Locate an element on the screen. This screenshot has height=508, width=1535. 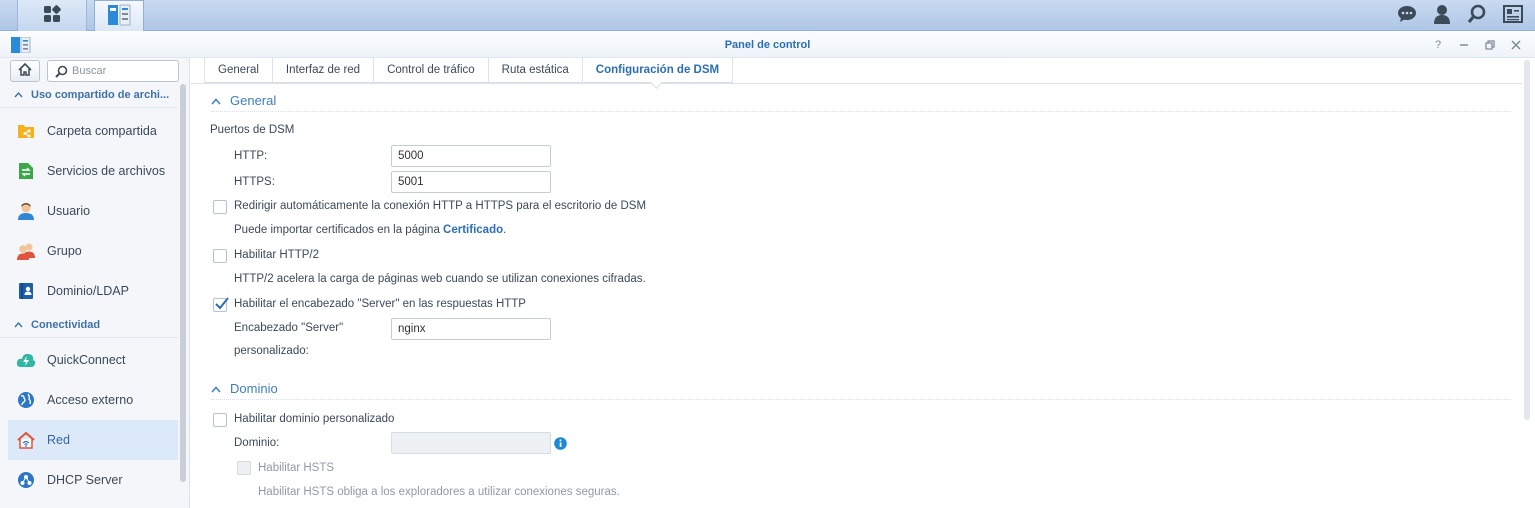
chat-icon is located at coordinates (1407, 15).